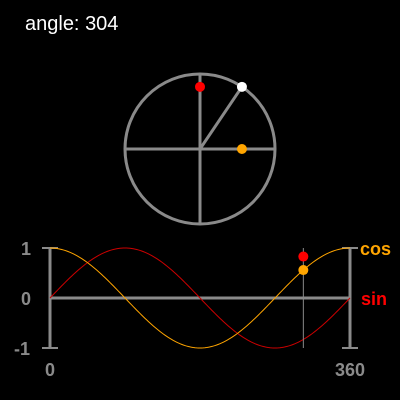 This screenshot has height=400, width=400. I want to click on angle-radius-line, so click(221, 117).